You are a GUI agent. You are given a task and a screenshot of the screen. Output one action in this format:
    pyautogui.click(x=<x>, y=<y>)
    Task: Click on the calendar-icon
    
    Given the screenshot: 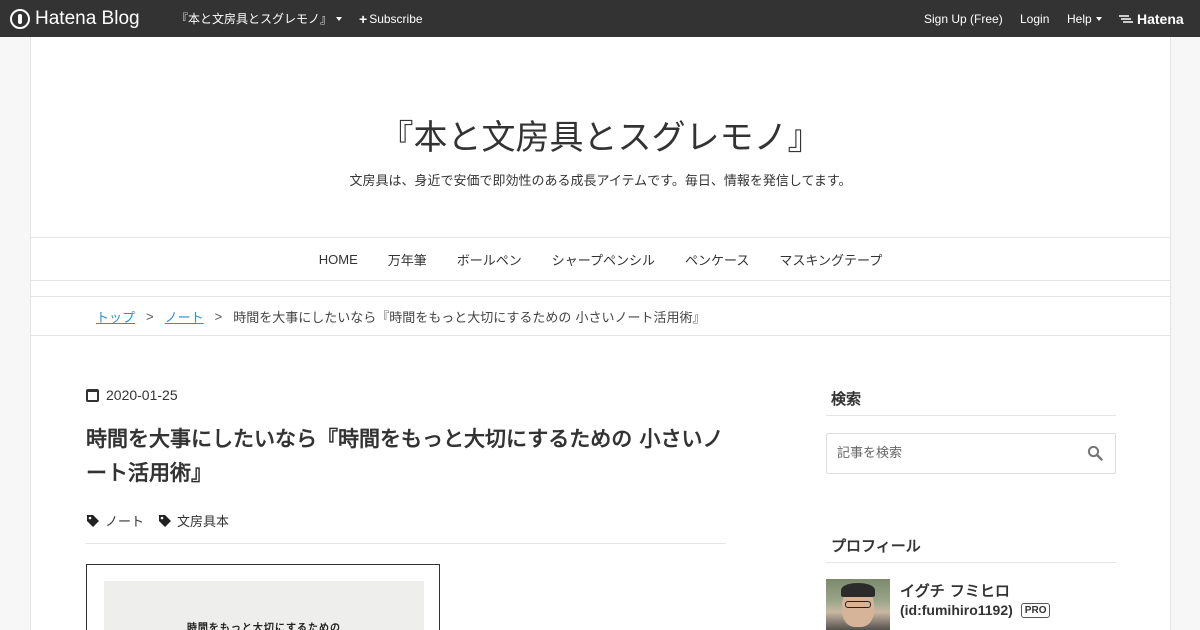 What is the action you would take?
    pyautogui.click(x=92, y=395)
    